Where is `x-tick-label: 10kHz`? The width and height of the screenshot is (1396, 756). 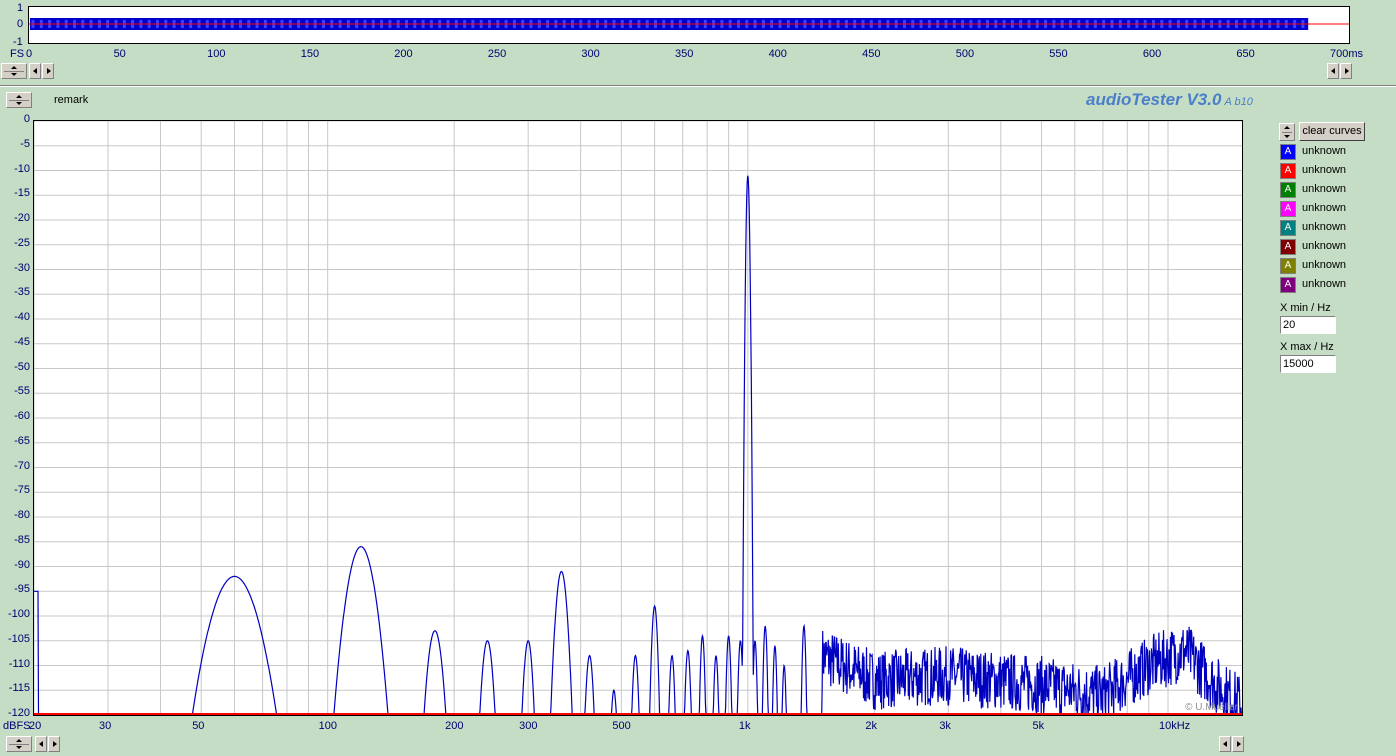
x-tick-label: 10kHz is located at coordinates (1175, 726).